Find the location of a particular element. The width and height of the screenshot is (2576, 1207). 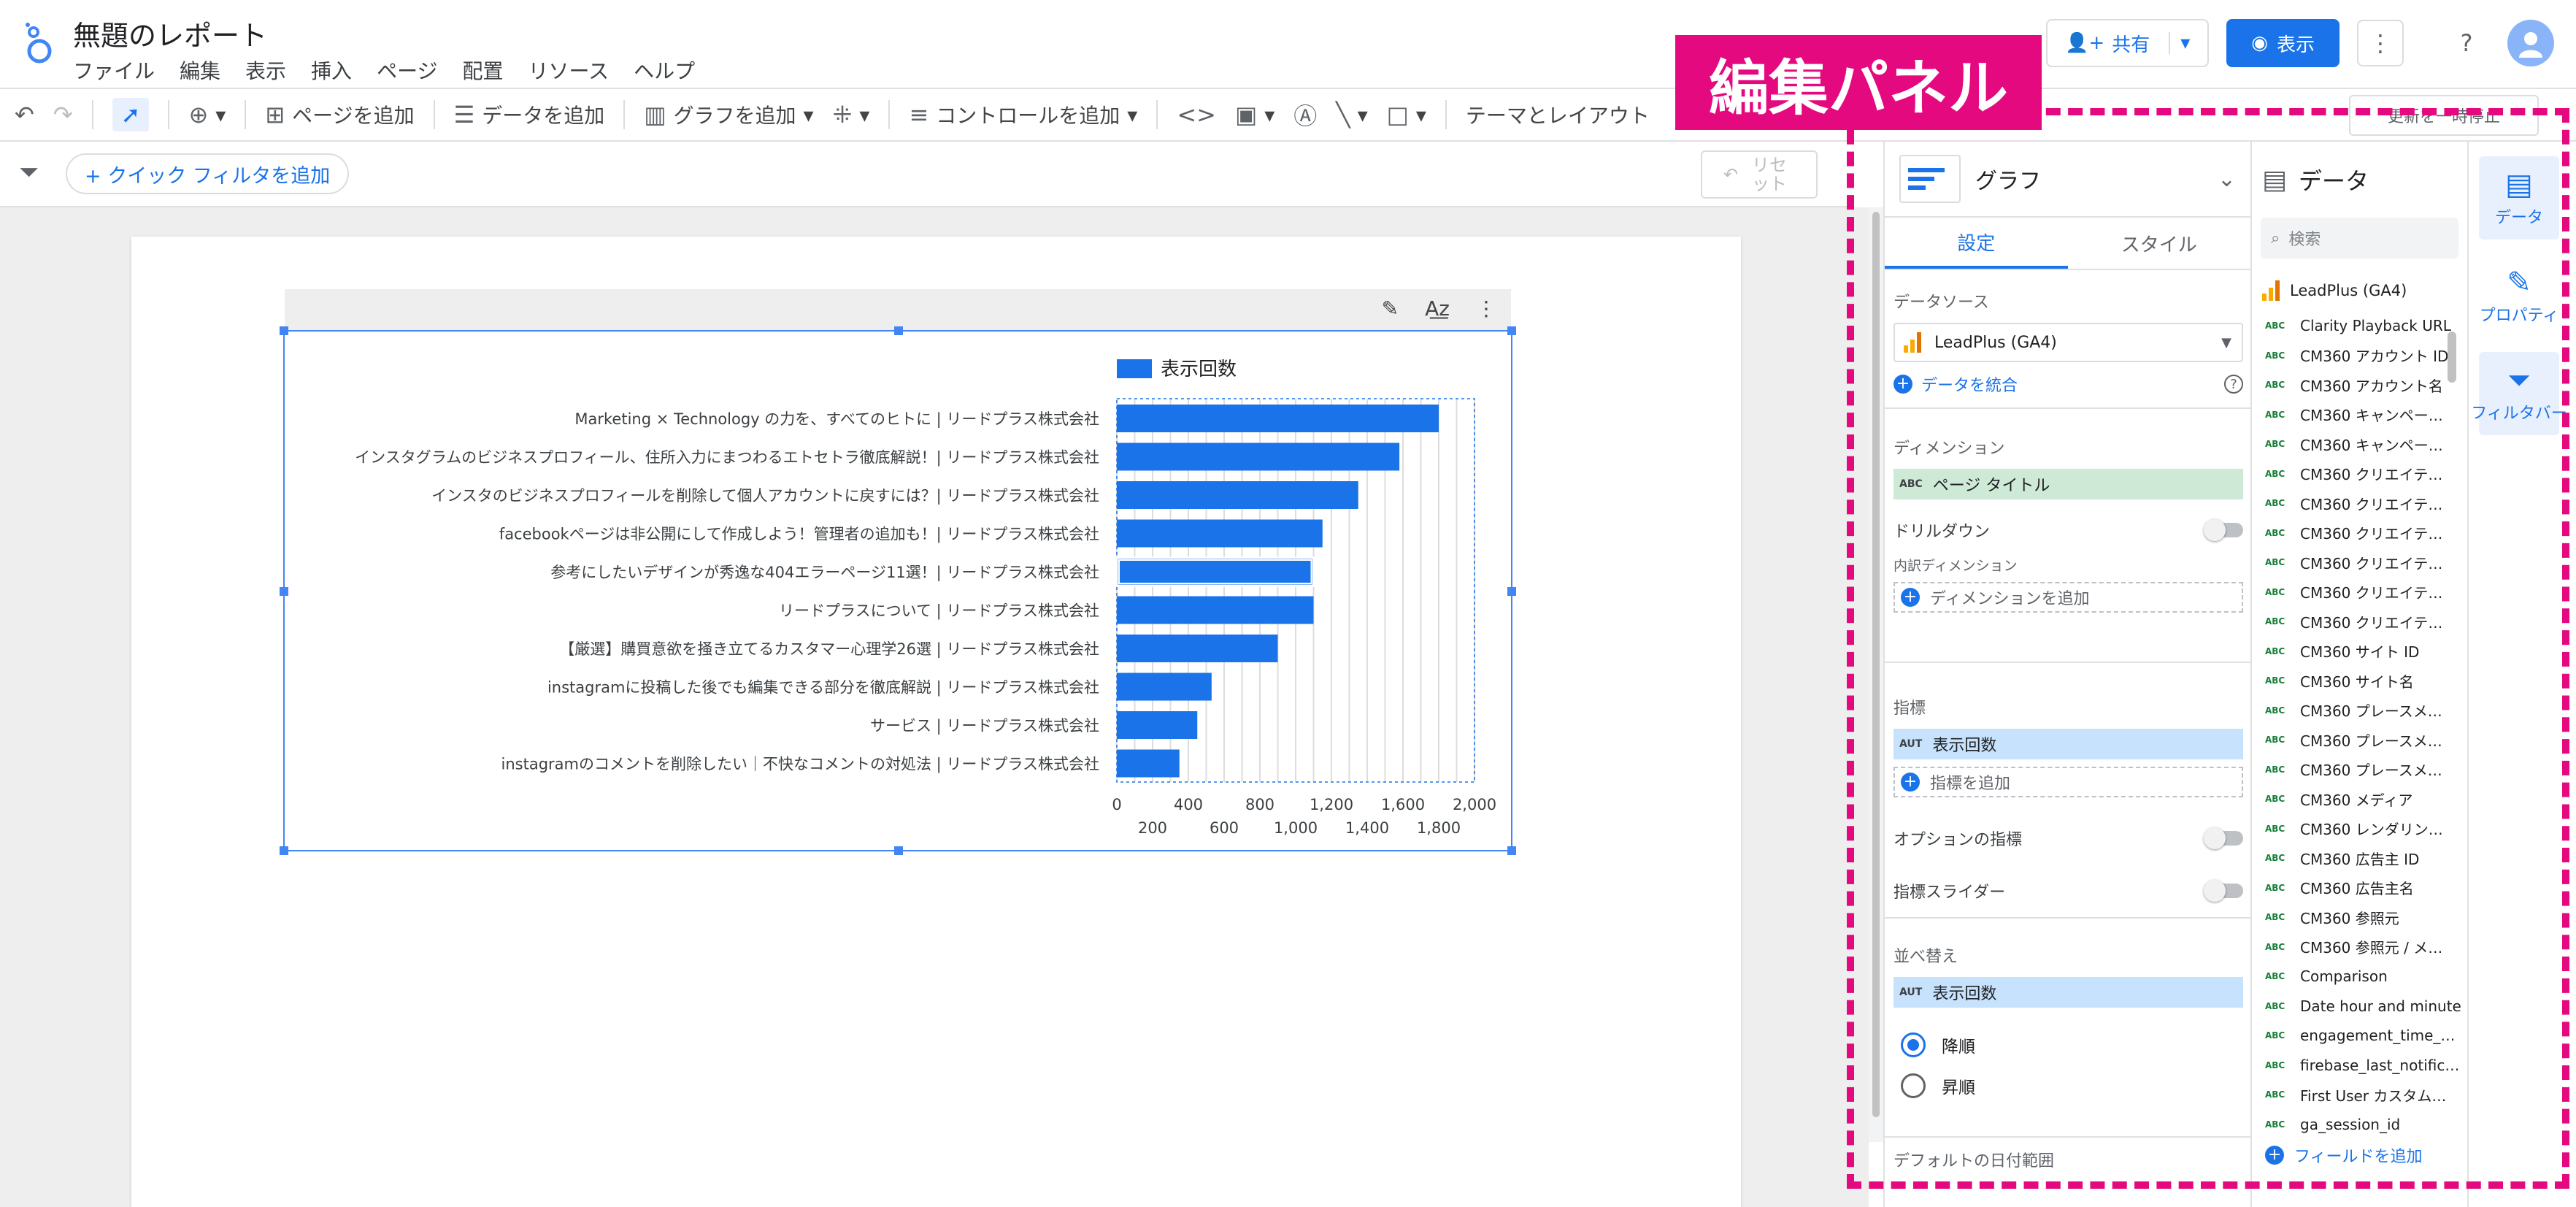

radio-unchecked is located at coordinates (1913, 1085).